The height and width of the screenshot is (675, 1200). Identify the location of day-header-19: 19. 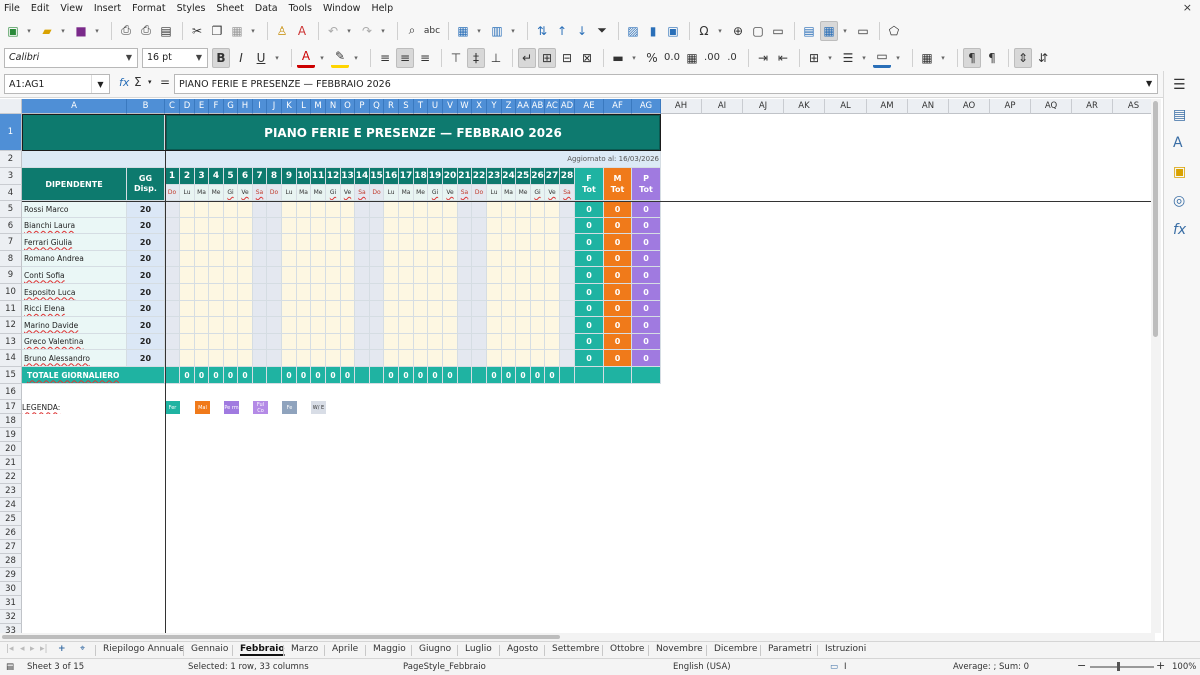
(435, 176).